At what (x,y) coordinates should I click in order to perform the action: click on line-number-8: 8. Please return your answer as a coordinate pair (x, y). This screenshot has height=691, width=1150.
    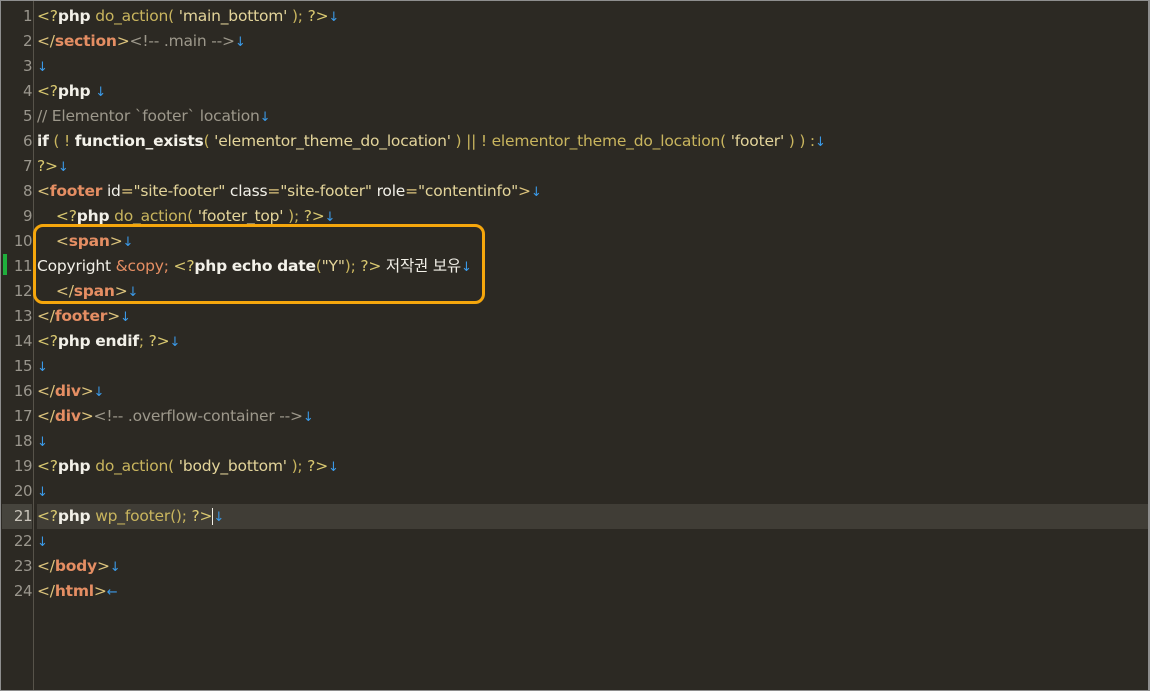
    Looking at the image, I should click on (17, 191).